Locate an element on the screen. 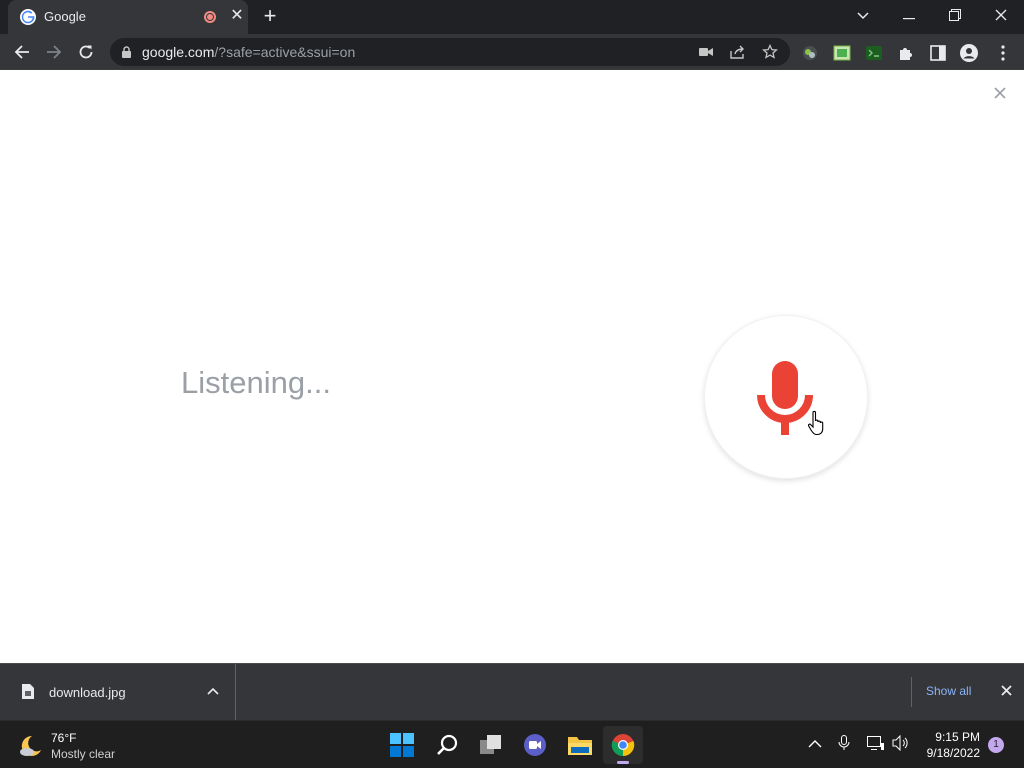  mic-button is located at coordinates (786, 397).